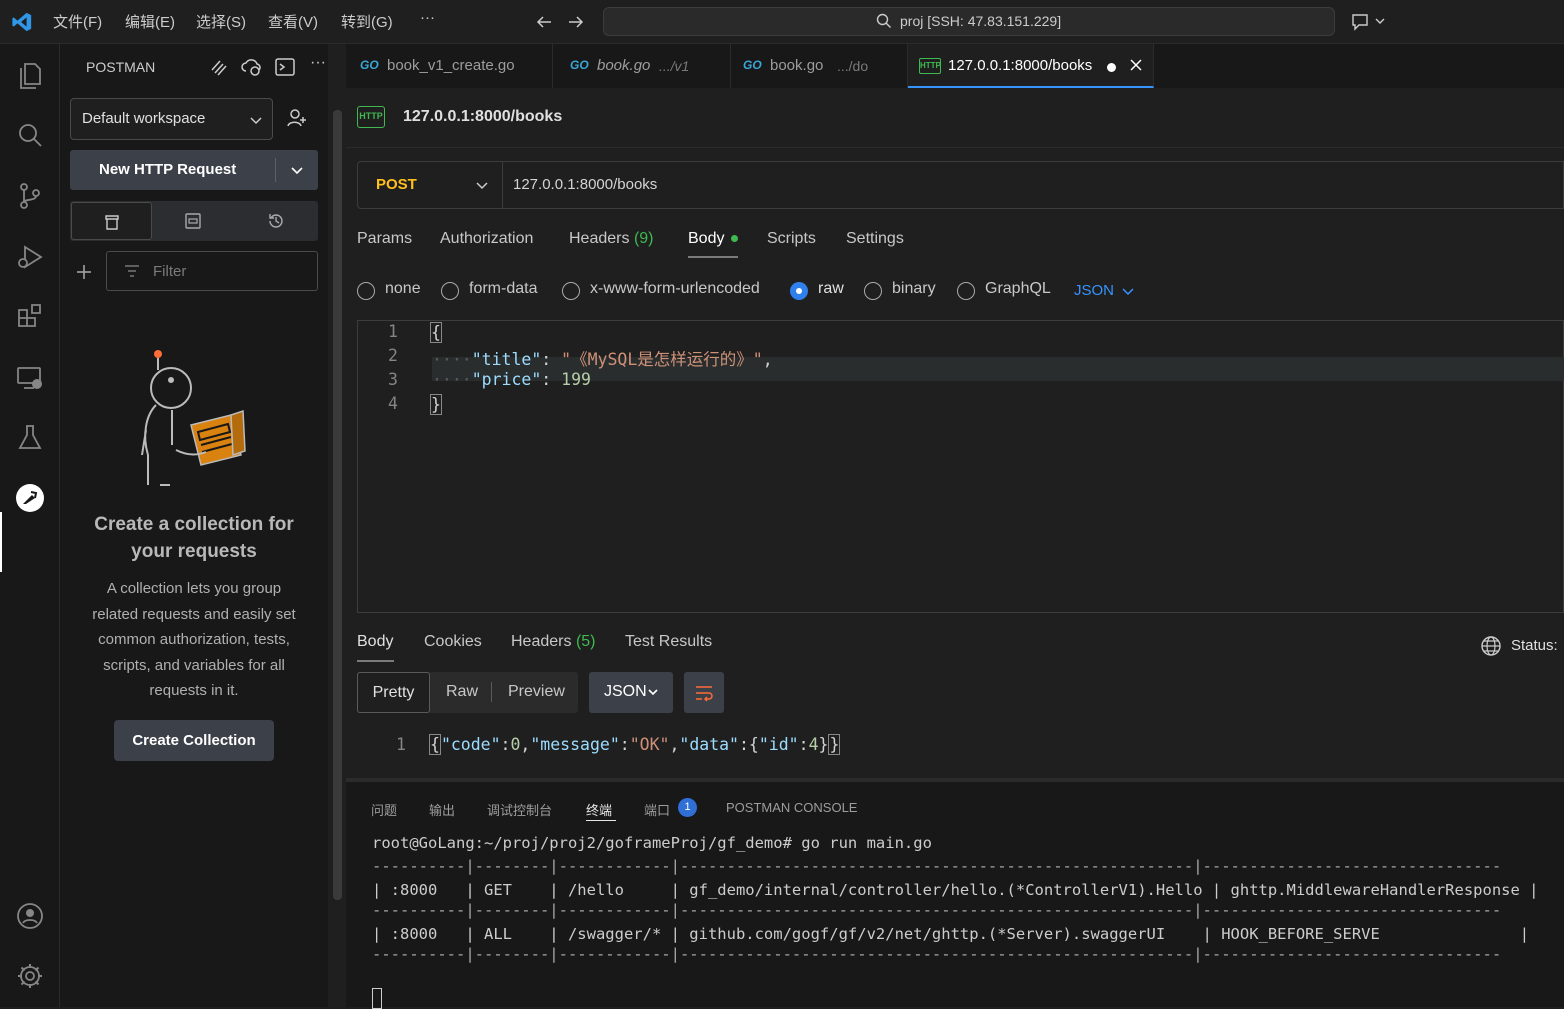 This screenshot has height=1009, width=1564. Describe the element at coordinates (30, 74) in the screenshot. I see `explorer-icon` at that location.